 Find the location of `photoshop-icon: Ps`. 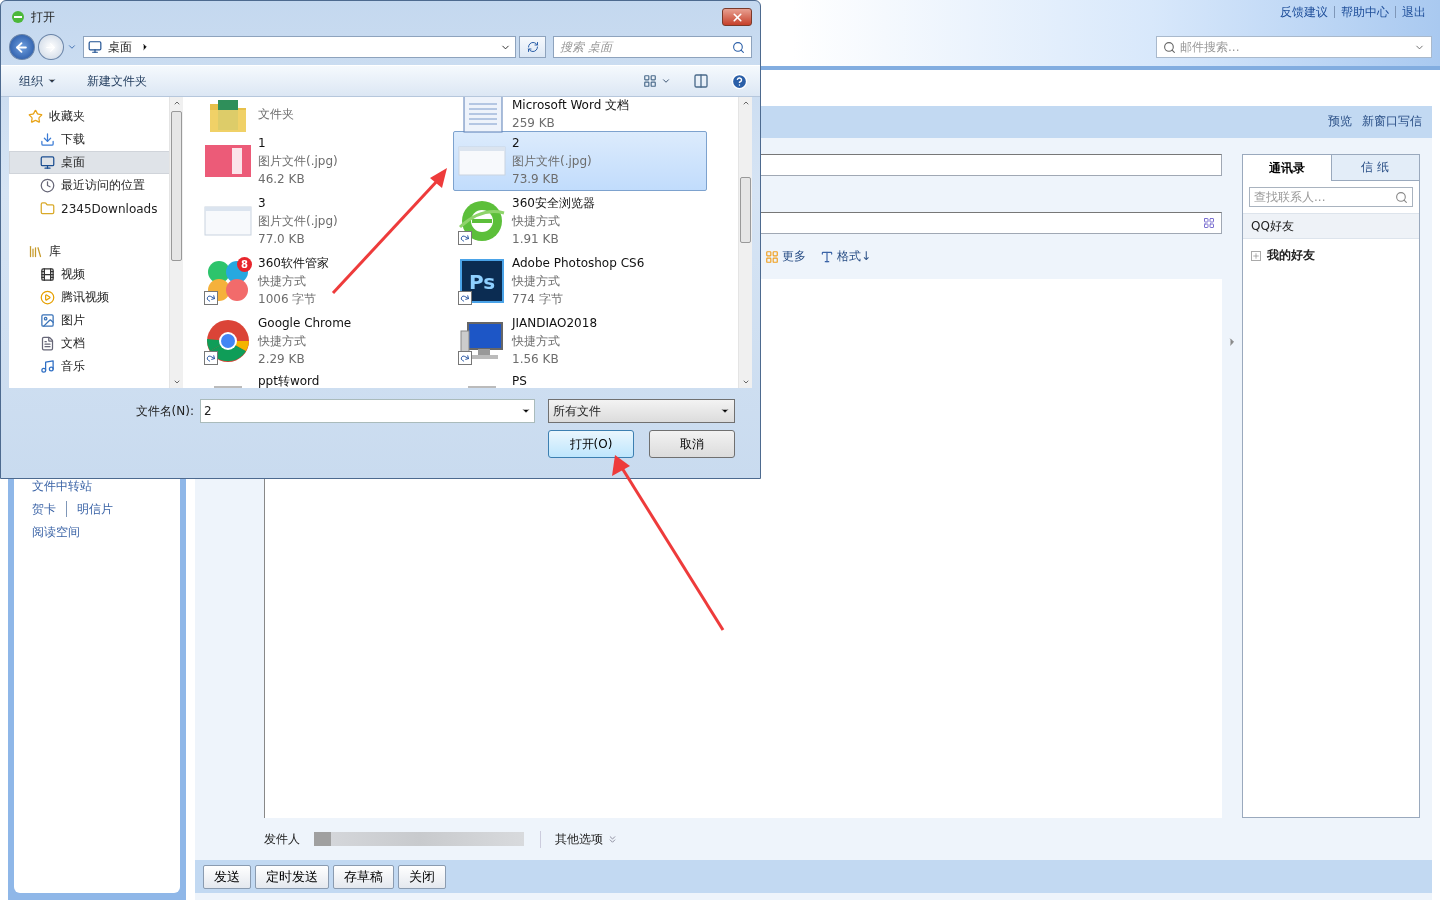

photoshop-icon: Ps is located at coordinates (482, 281).